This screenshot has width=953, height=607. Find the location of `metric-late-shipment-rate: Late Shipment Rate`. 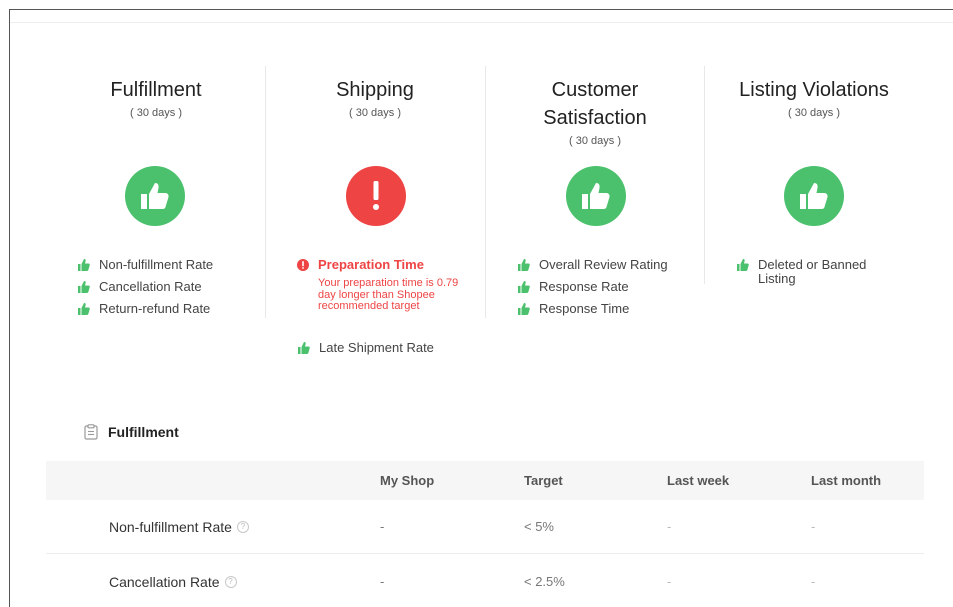

metric-late-shipment-rate: Late Shipment Rate is located at coordinates (366, 348).